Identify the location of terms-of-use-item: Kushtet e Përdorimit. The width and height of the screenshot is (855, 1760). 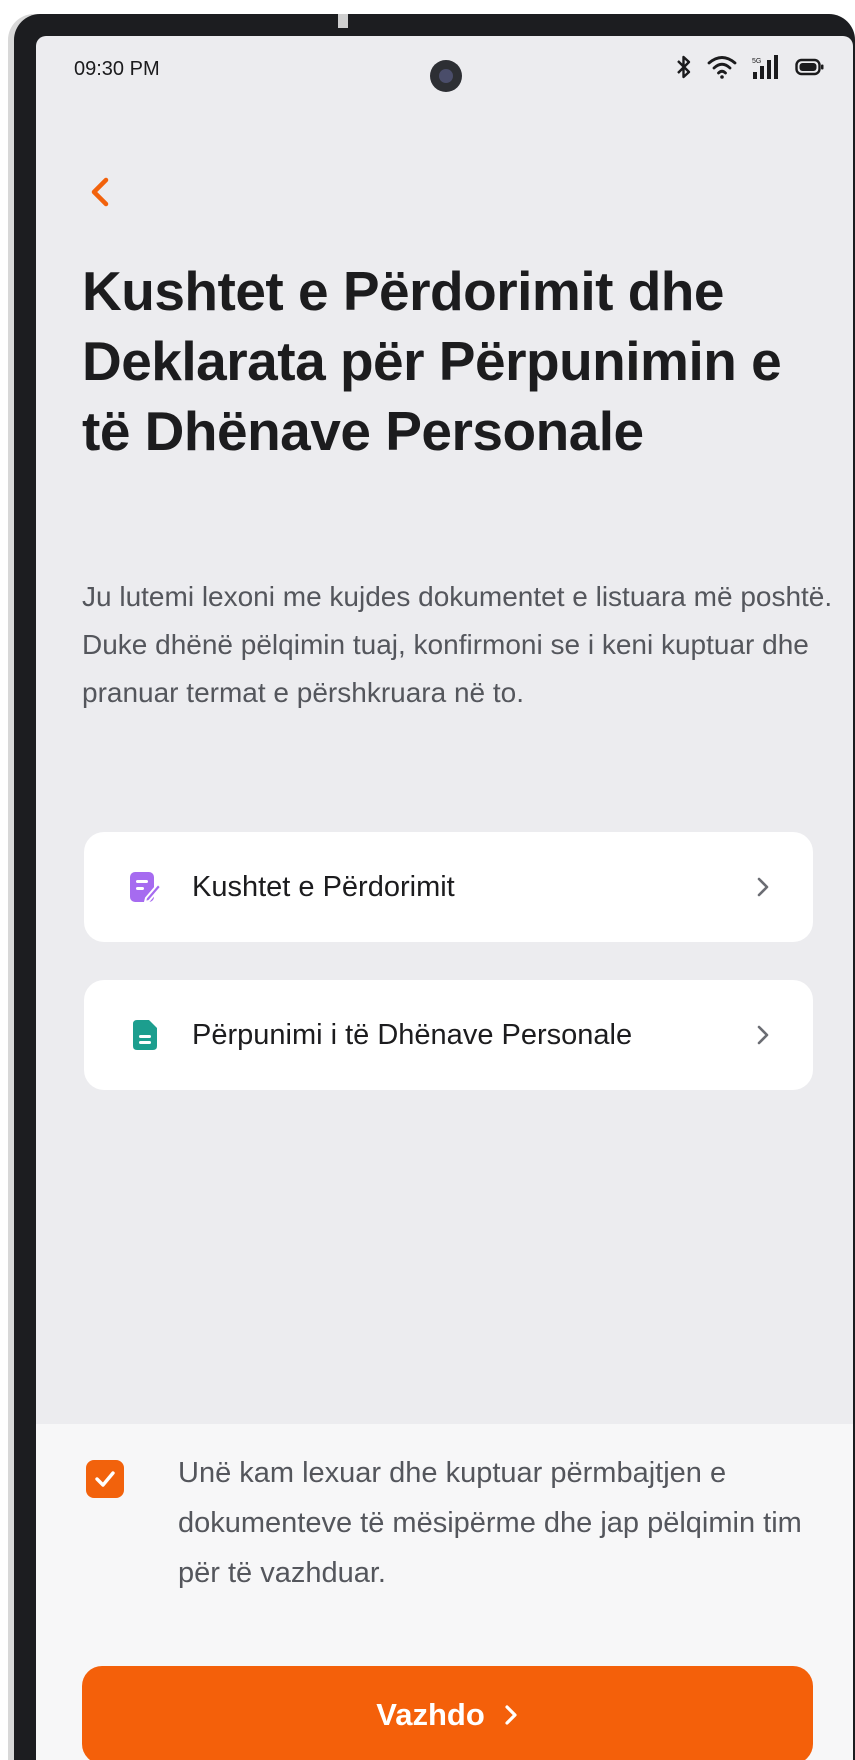
(448, 887).